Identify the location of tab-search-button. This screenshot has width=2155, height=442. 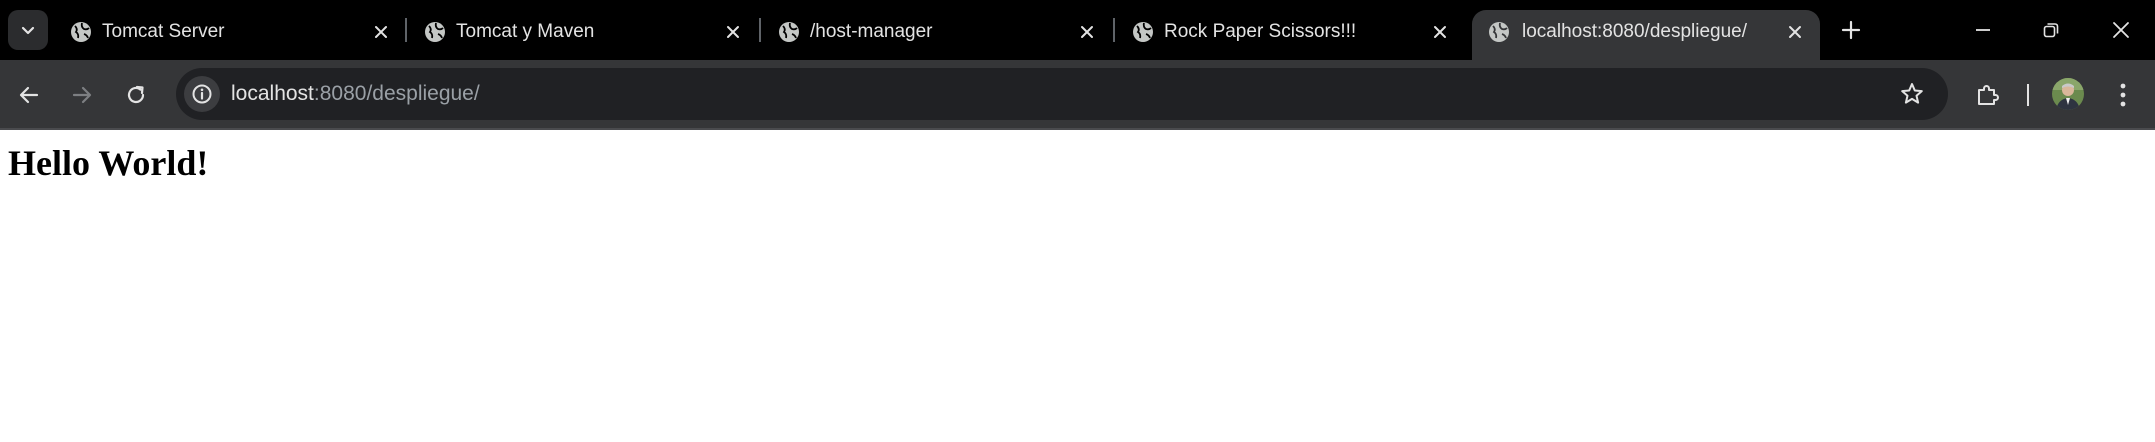
(28, 30).